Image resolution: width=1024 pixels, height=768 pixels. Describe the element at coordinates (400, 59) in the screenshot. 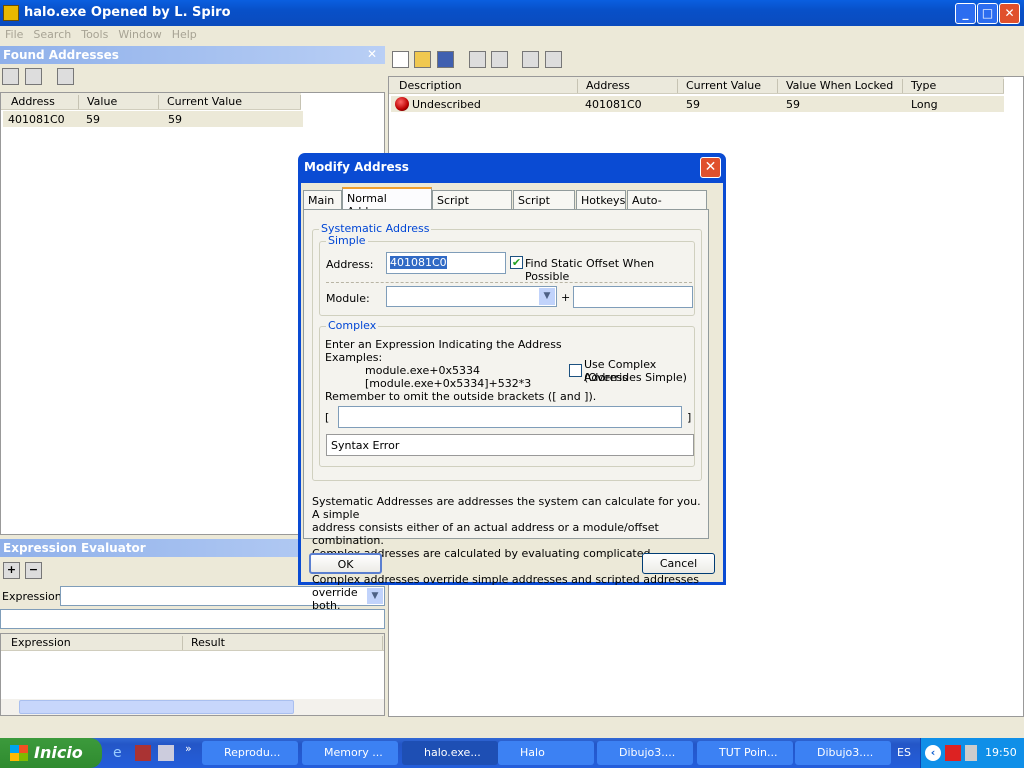

I see `new-icon` at that location.